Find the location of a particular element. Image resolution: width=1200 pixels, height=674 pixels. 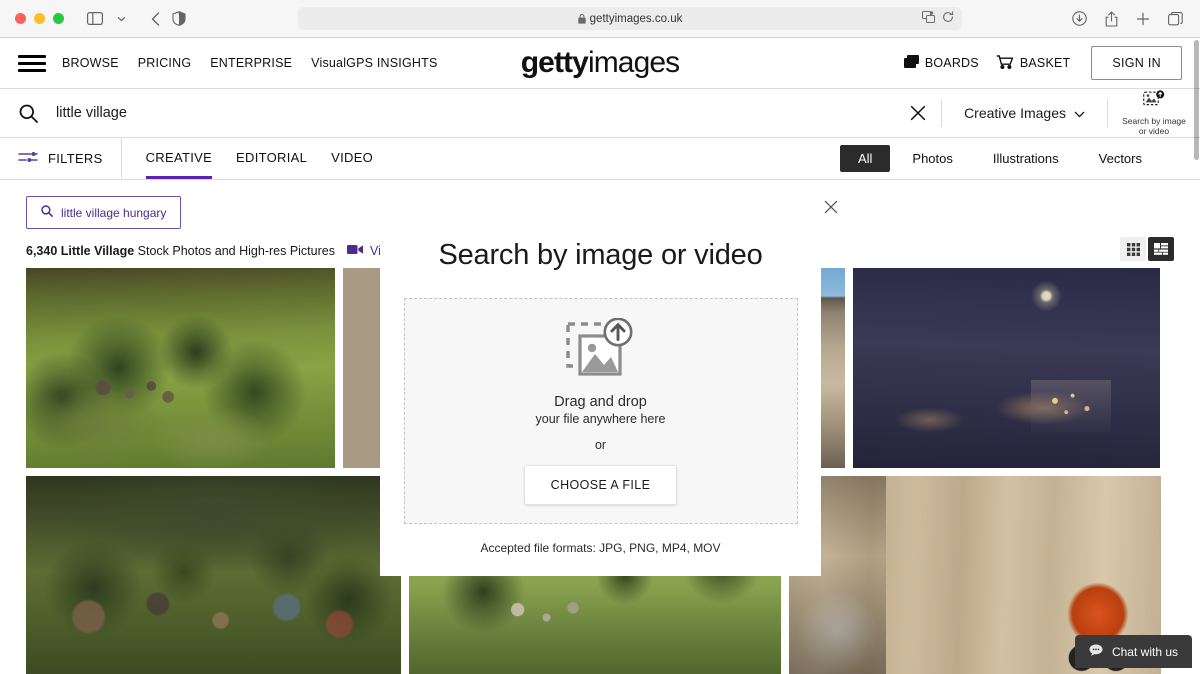

reload-icon is located at coordinates (948, 18).